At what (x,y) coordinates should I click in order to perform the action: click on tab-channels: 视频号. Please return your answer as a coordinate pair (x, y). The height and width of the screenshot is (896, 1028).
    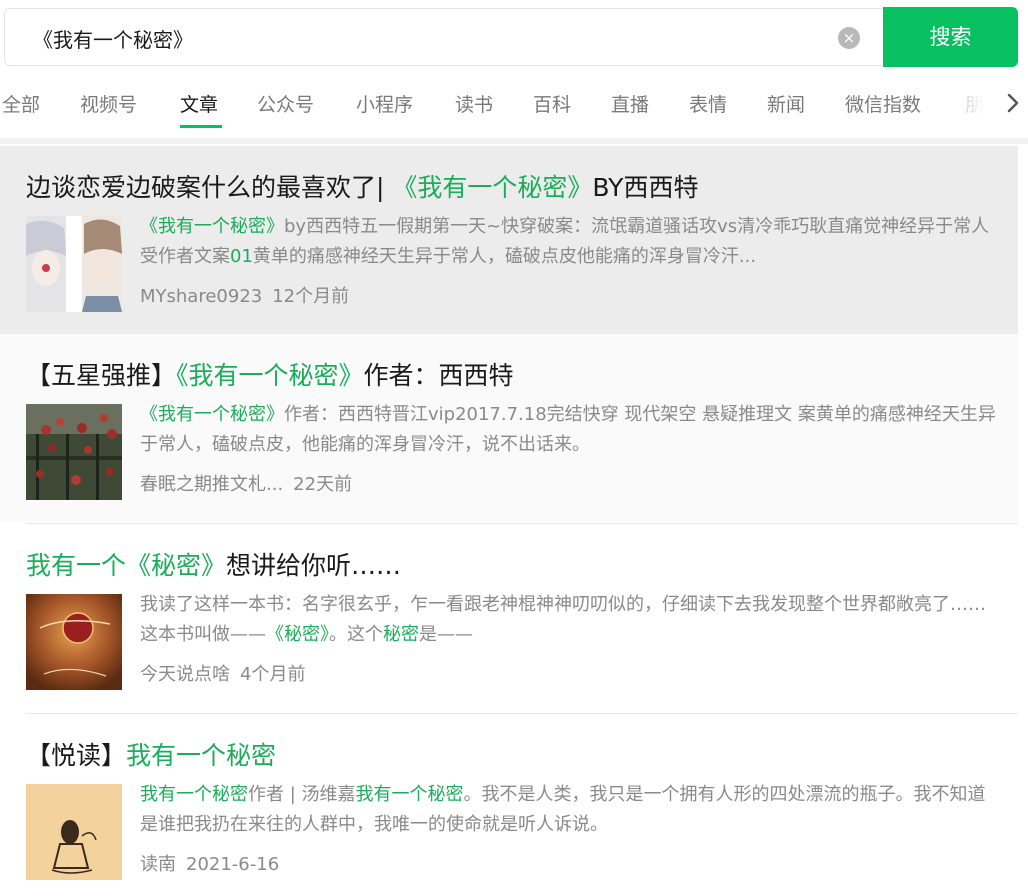
    Looking at the image, I should click on (108, 103).